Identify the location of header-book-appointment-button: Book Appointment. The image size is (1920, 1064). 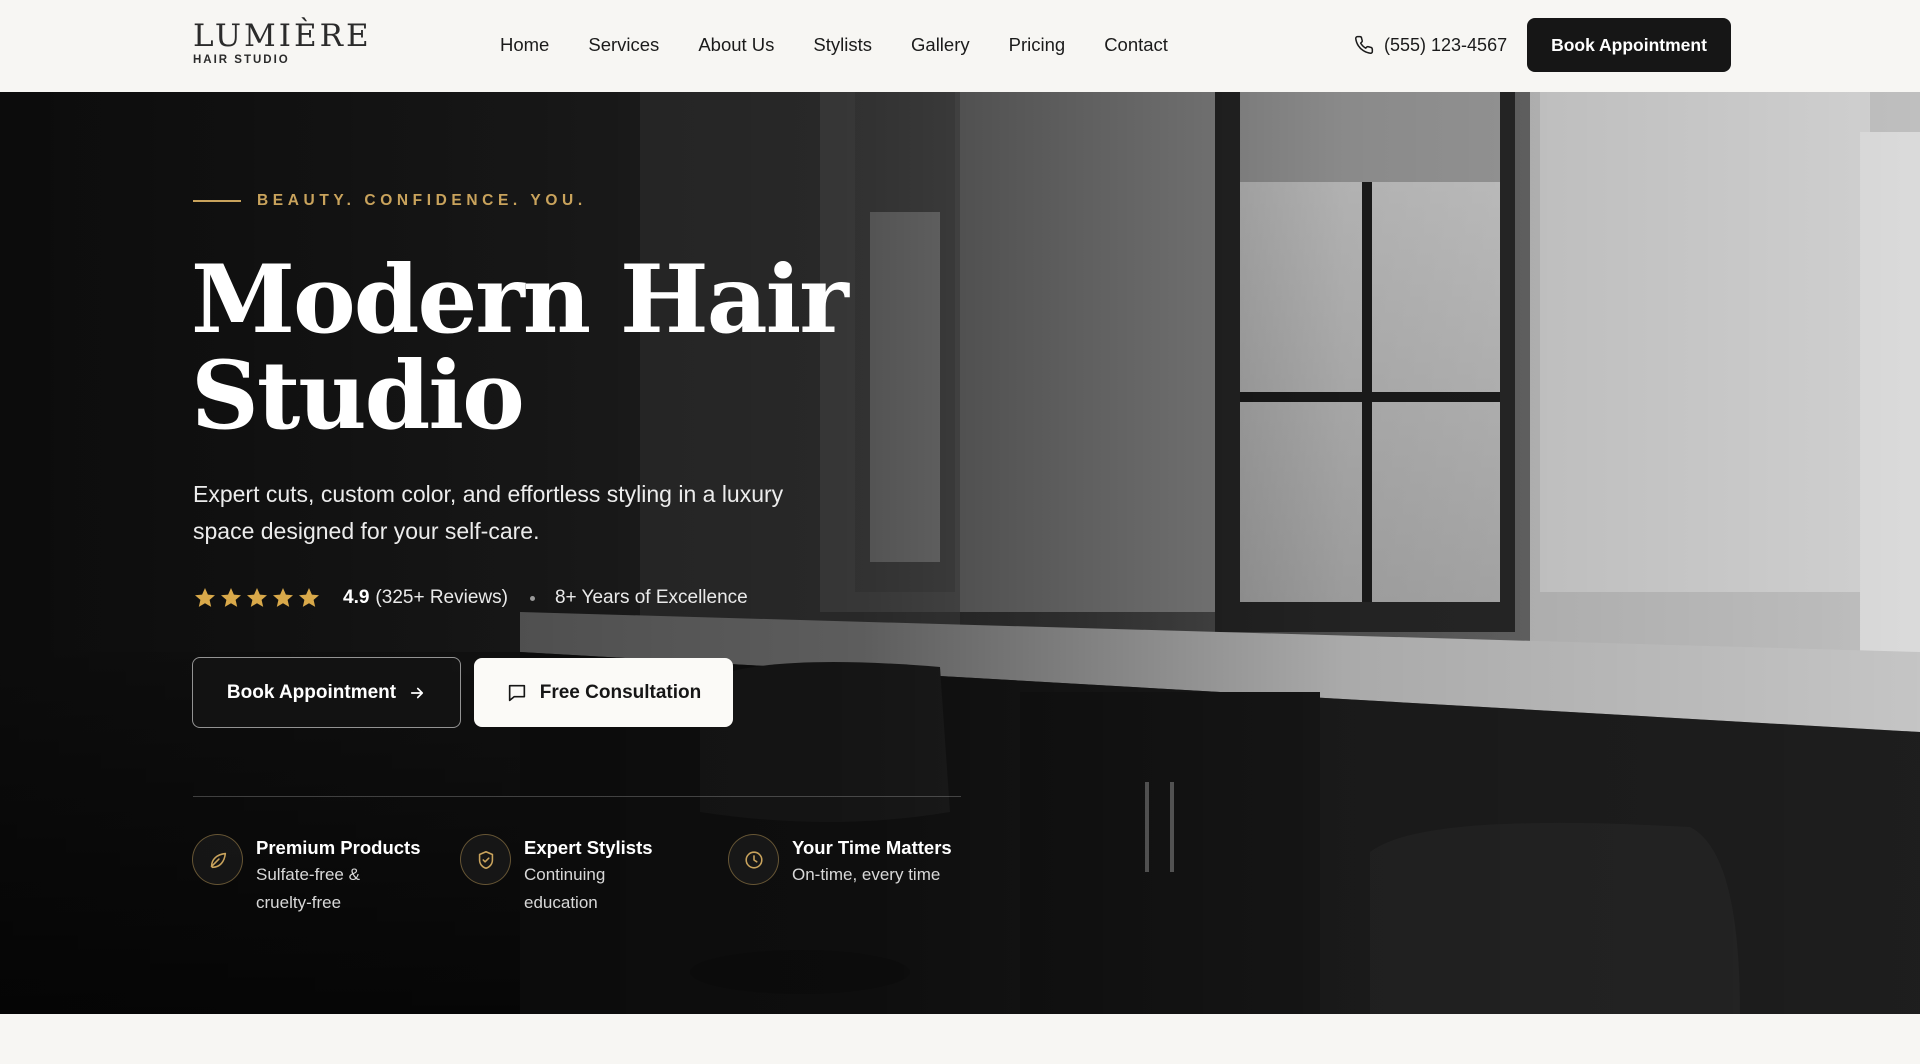
(1629, 45).